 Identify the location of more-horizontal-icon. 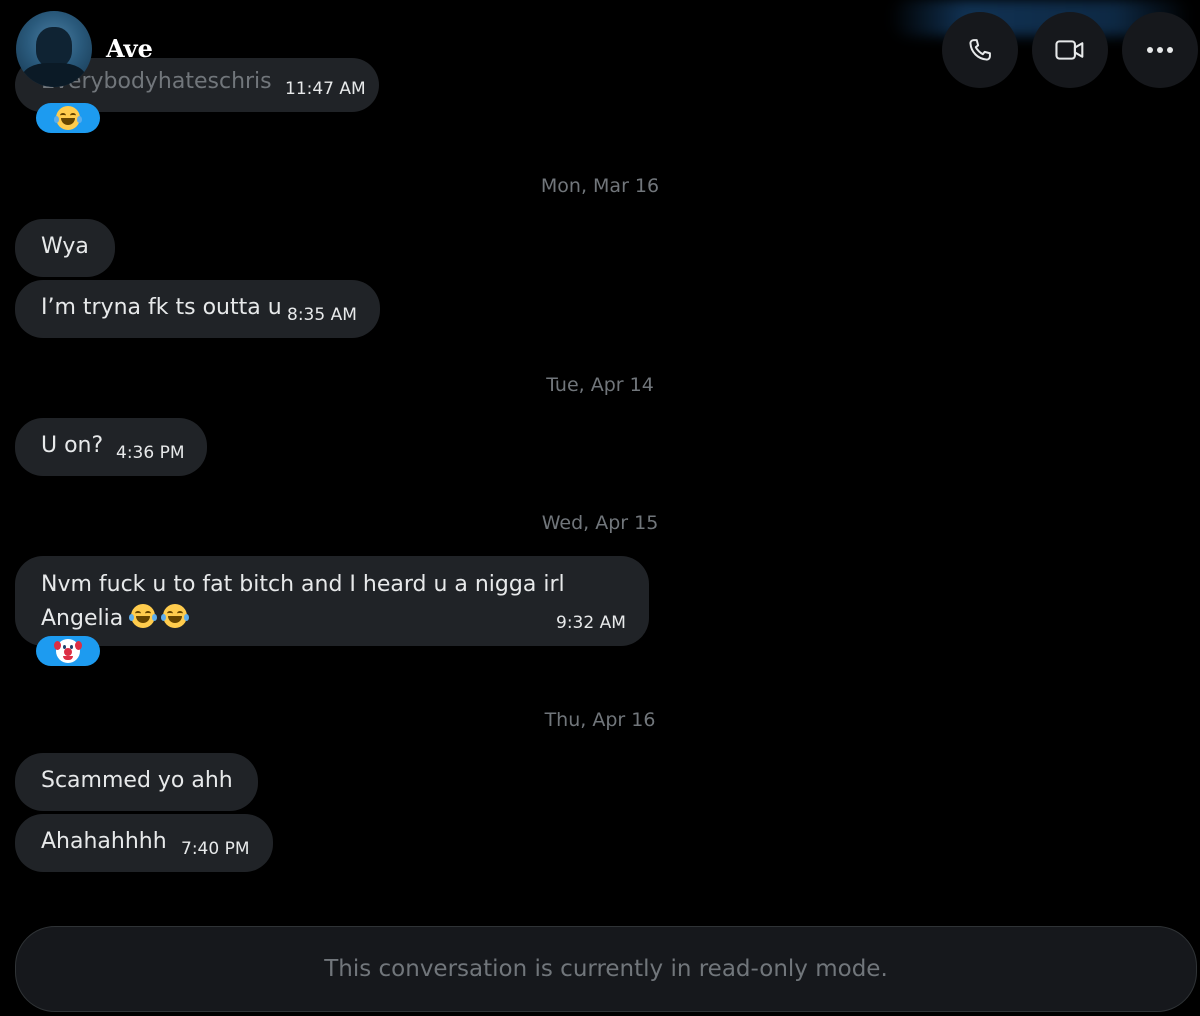
(1160, 50).